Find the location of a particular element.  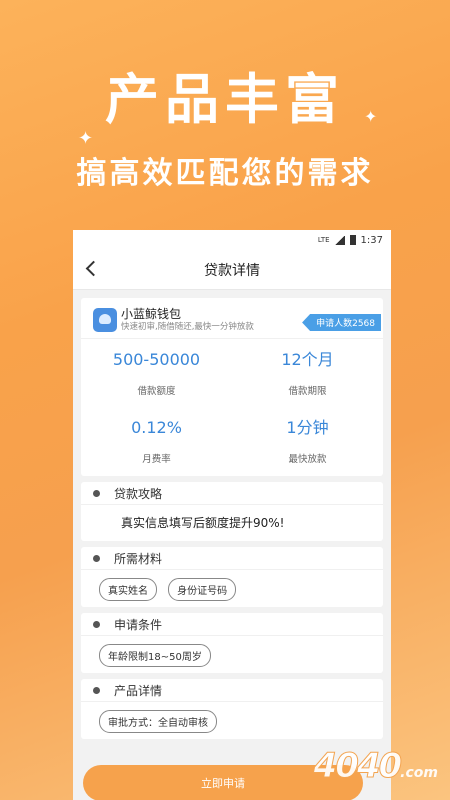

apply-count-badge: 申请人数2568 is located at coordinates (341, 322).